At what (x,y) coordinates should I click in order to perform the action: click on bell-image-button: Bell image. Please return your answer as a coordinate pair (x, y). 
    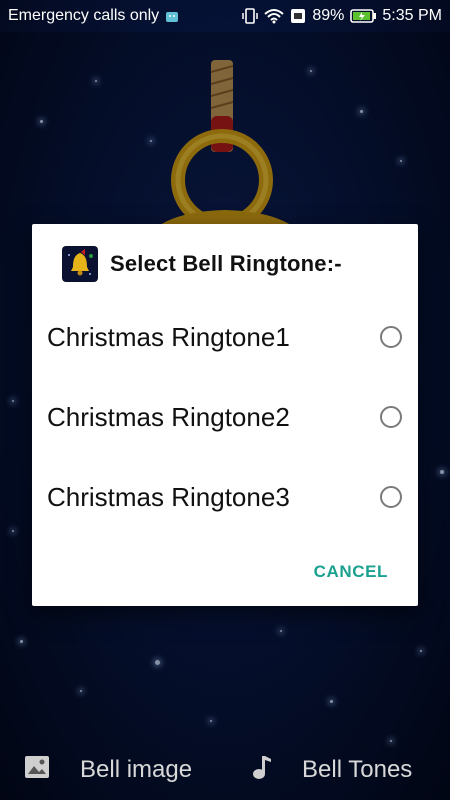
    Looking at the image, I should click on (108, 770).